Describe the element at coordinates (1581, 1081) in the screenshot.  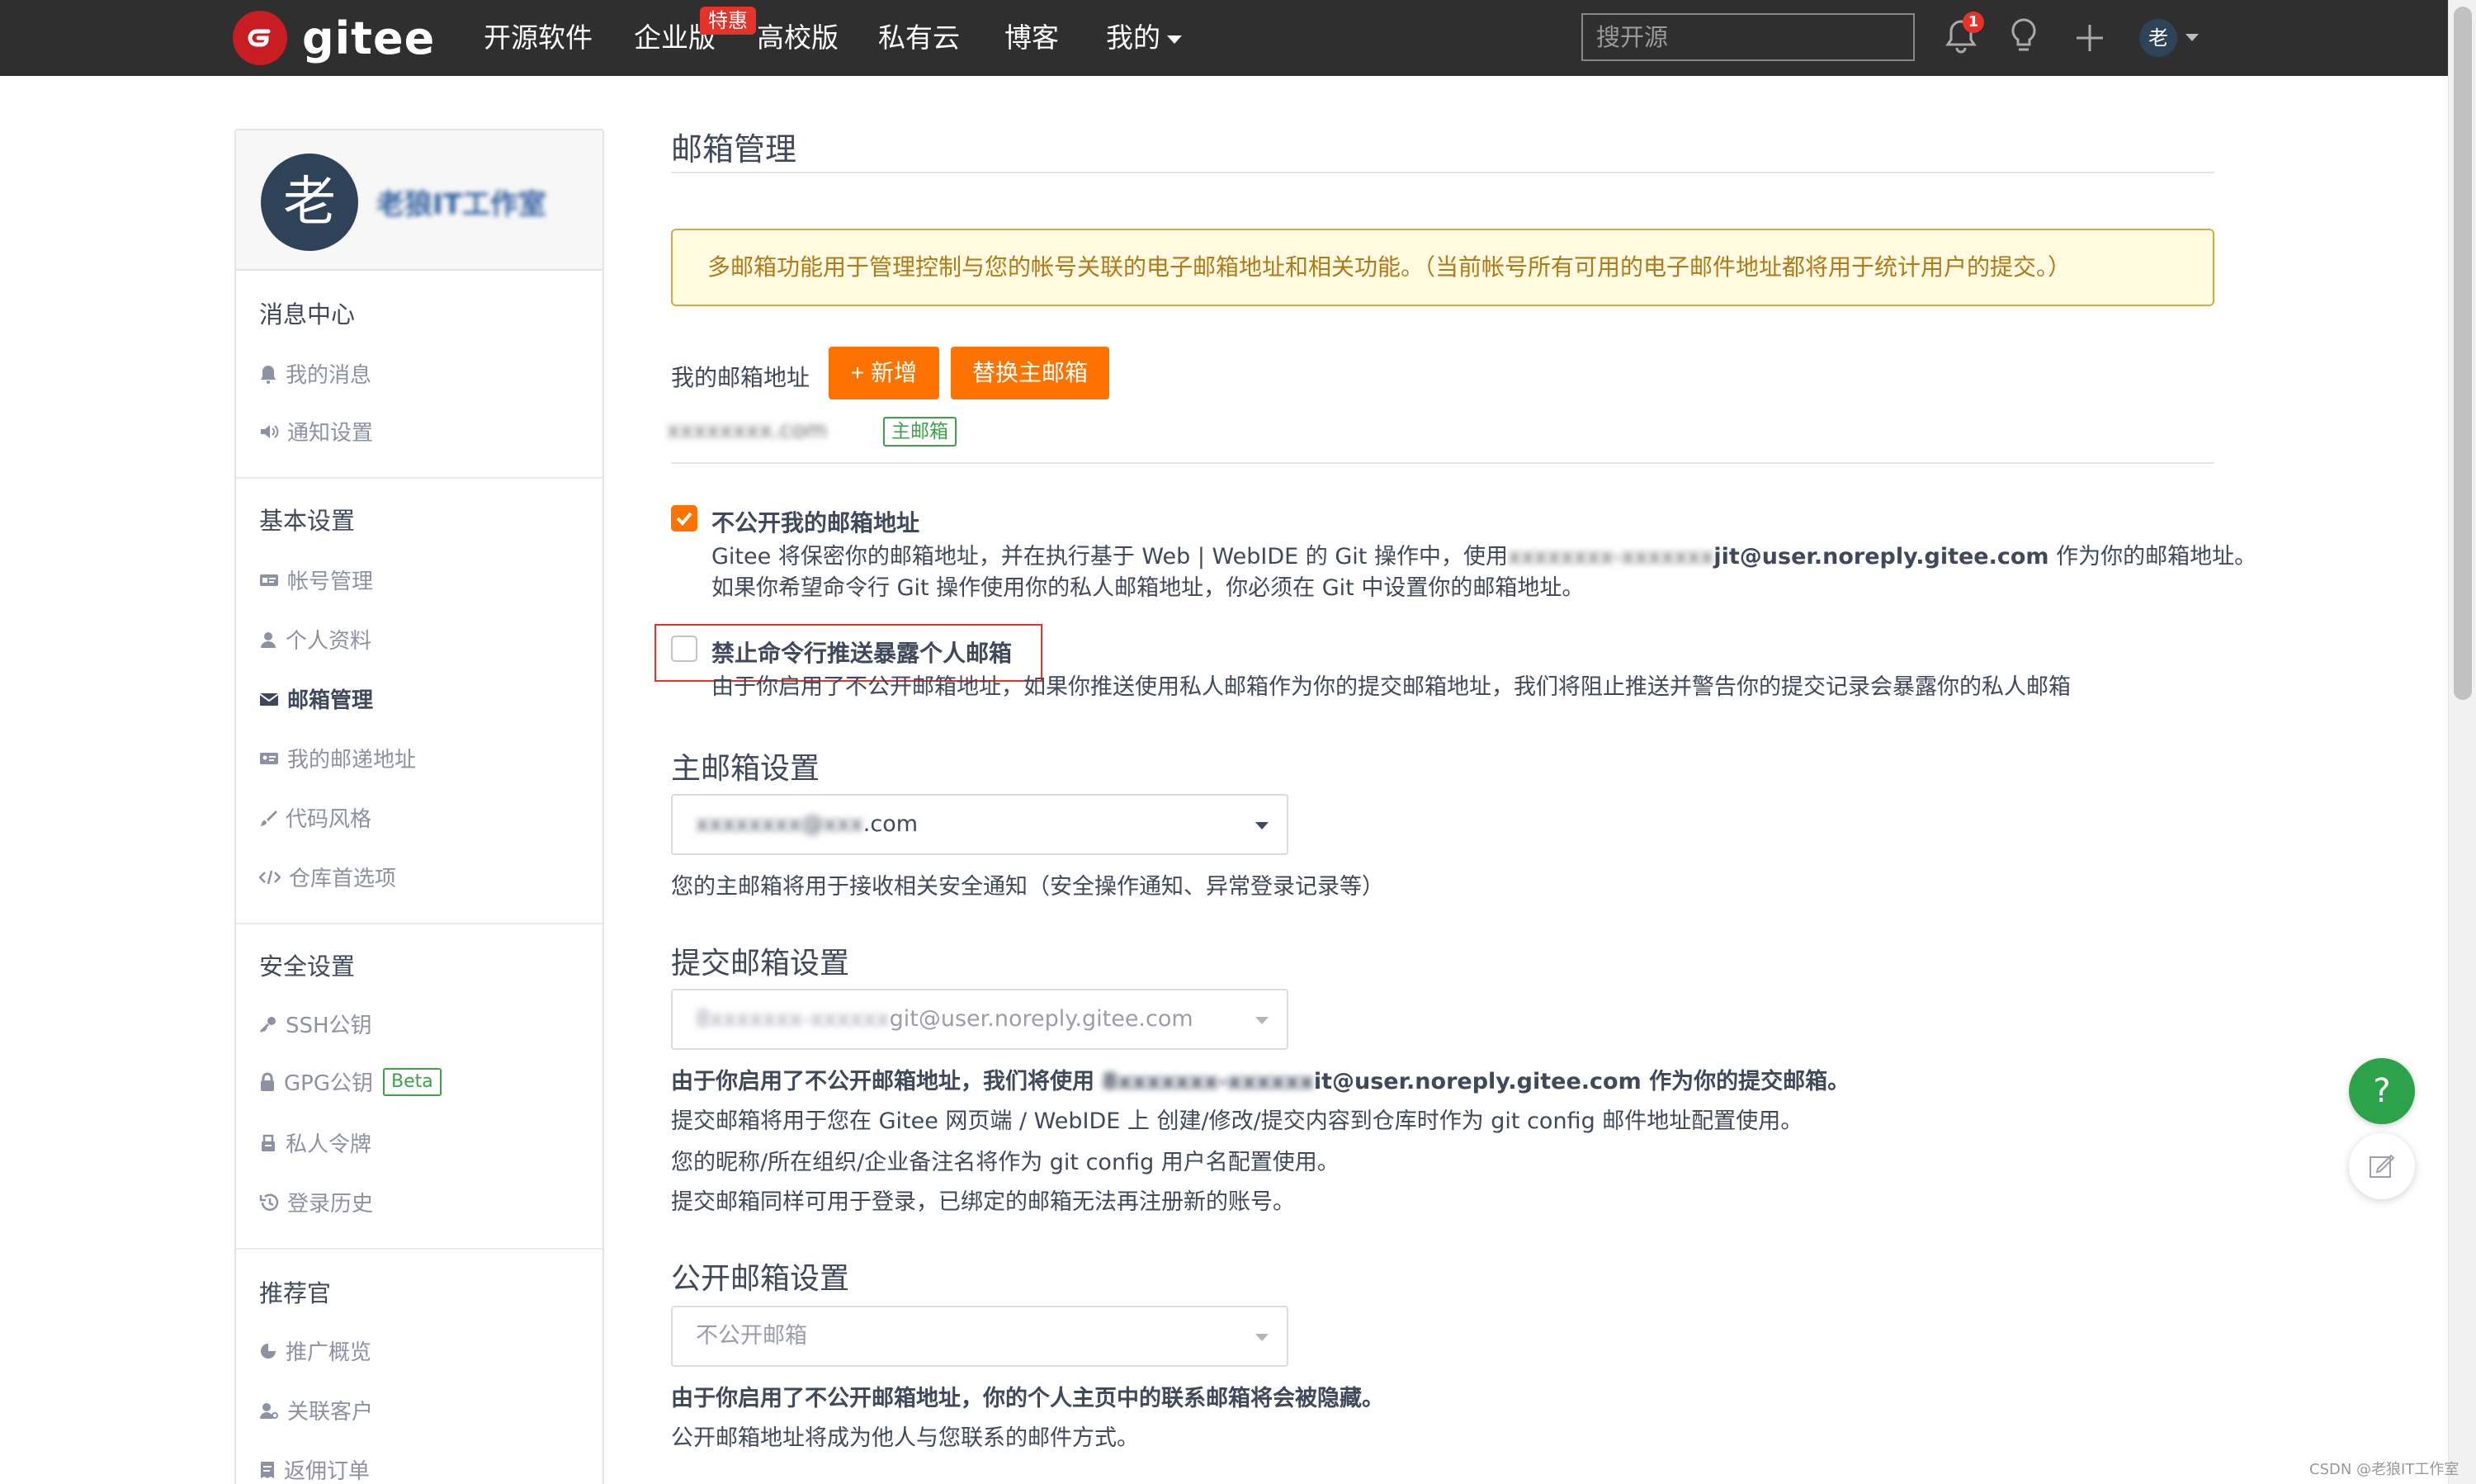
I see `hint-text: it@user.noreply.gitee.com 作为你的提交邮箱。` at that location.